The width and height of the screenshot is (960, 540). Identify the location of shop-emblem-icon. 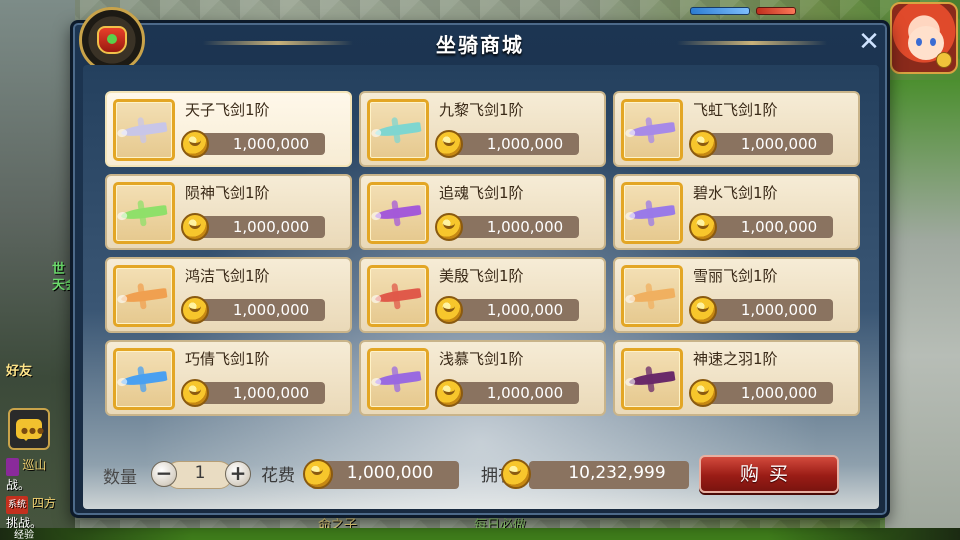
(112, 40).